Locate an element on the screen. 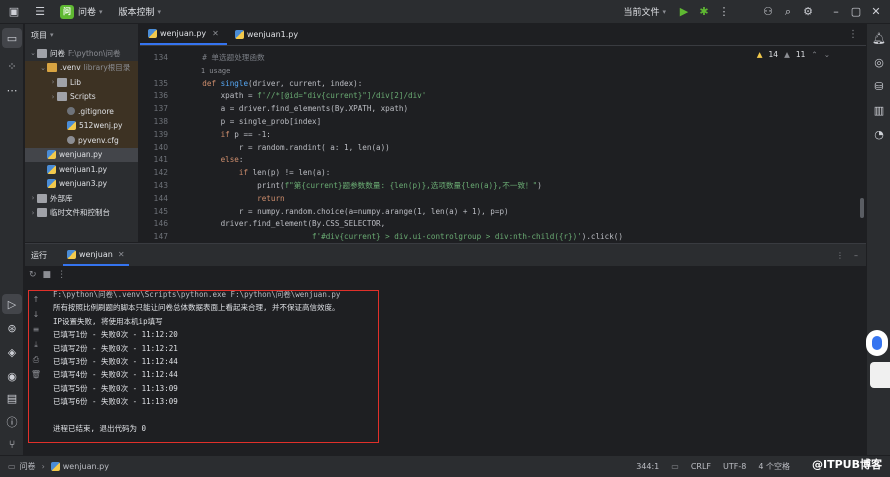  tab-label: wenjuan.py is located at coordinates (183, 33).